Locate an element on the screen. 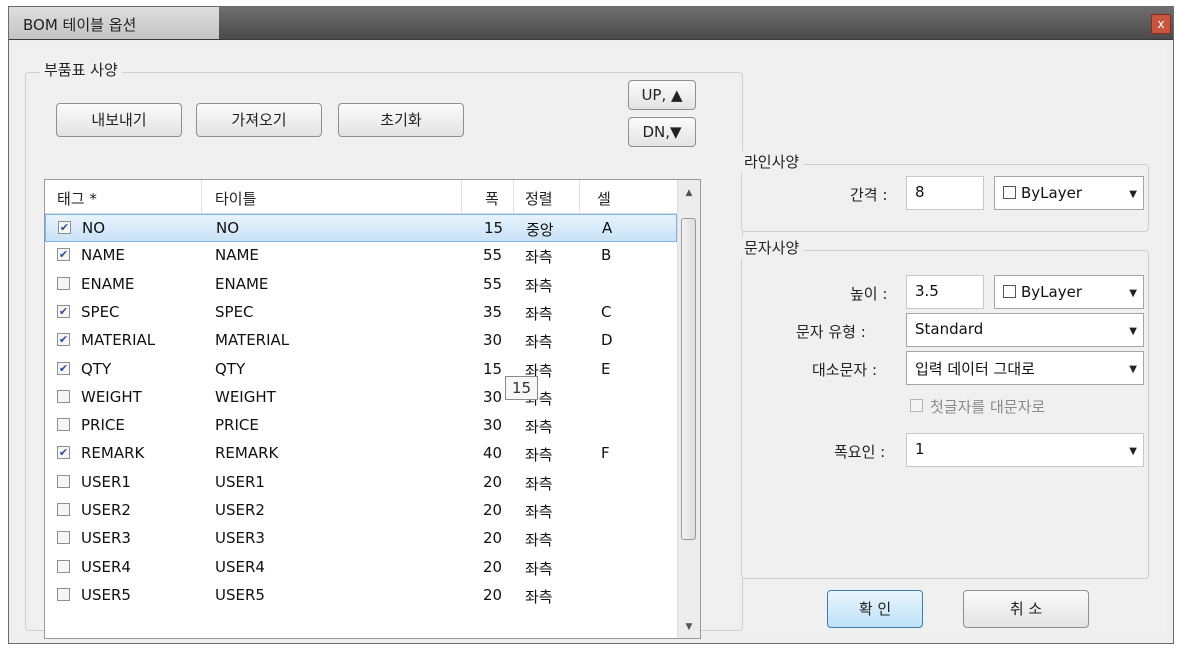 The image size is (1178, 649). table-row: ✔ SPEC SPEC 35 좌측 C is located at coordinates (361, 313).